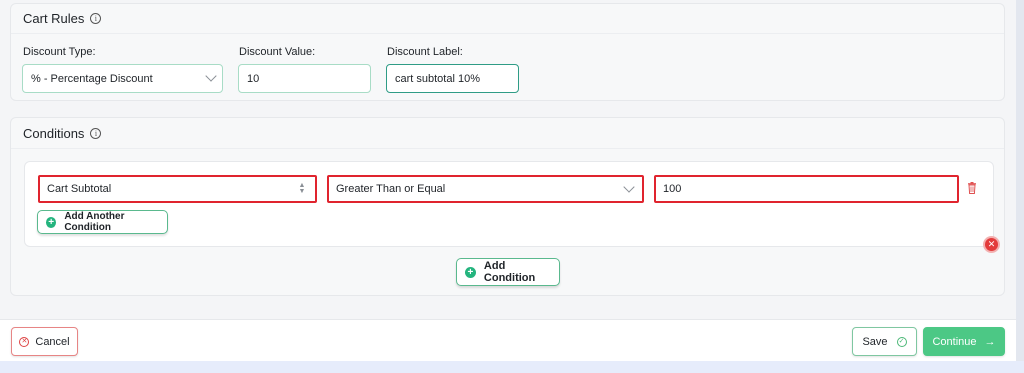 The height and width of the screenshot is (373, 1024). Describe the element at coordinates (485, 189) in the screenshot. I see `condition-operator-select: Greater Than or Equal` at that location.